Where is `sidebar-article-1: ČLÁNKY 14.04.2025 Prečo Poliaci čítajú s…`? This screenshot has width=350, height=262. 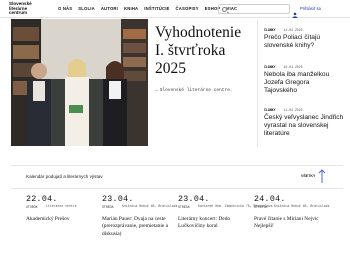
sidebar-article-1: ČLÁNKY 14.04.2025 Prečo Poliaci čítajú s… is located at coordinates (304, 39).